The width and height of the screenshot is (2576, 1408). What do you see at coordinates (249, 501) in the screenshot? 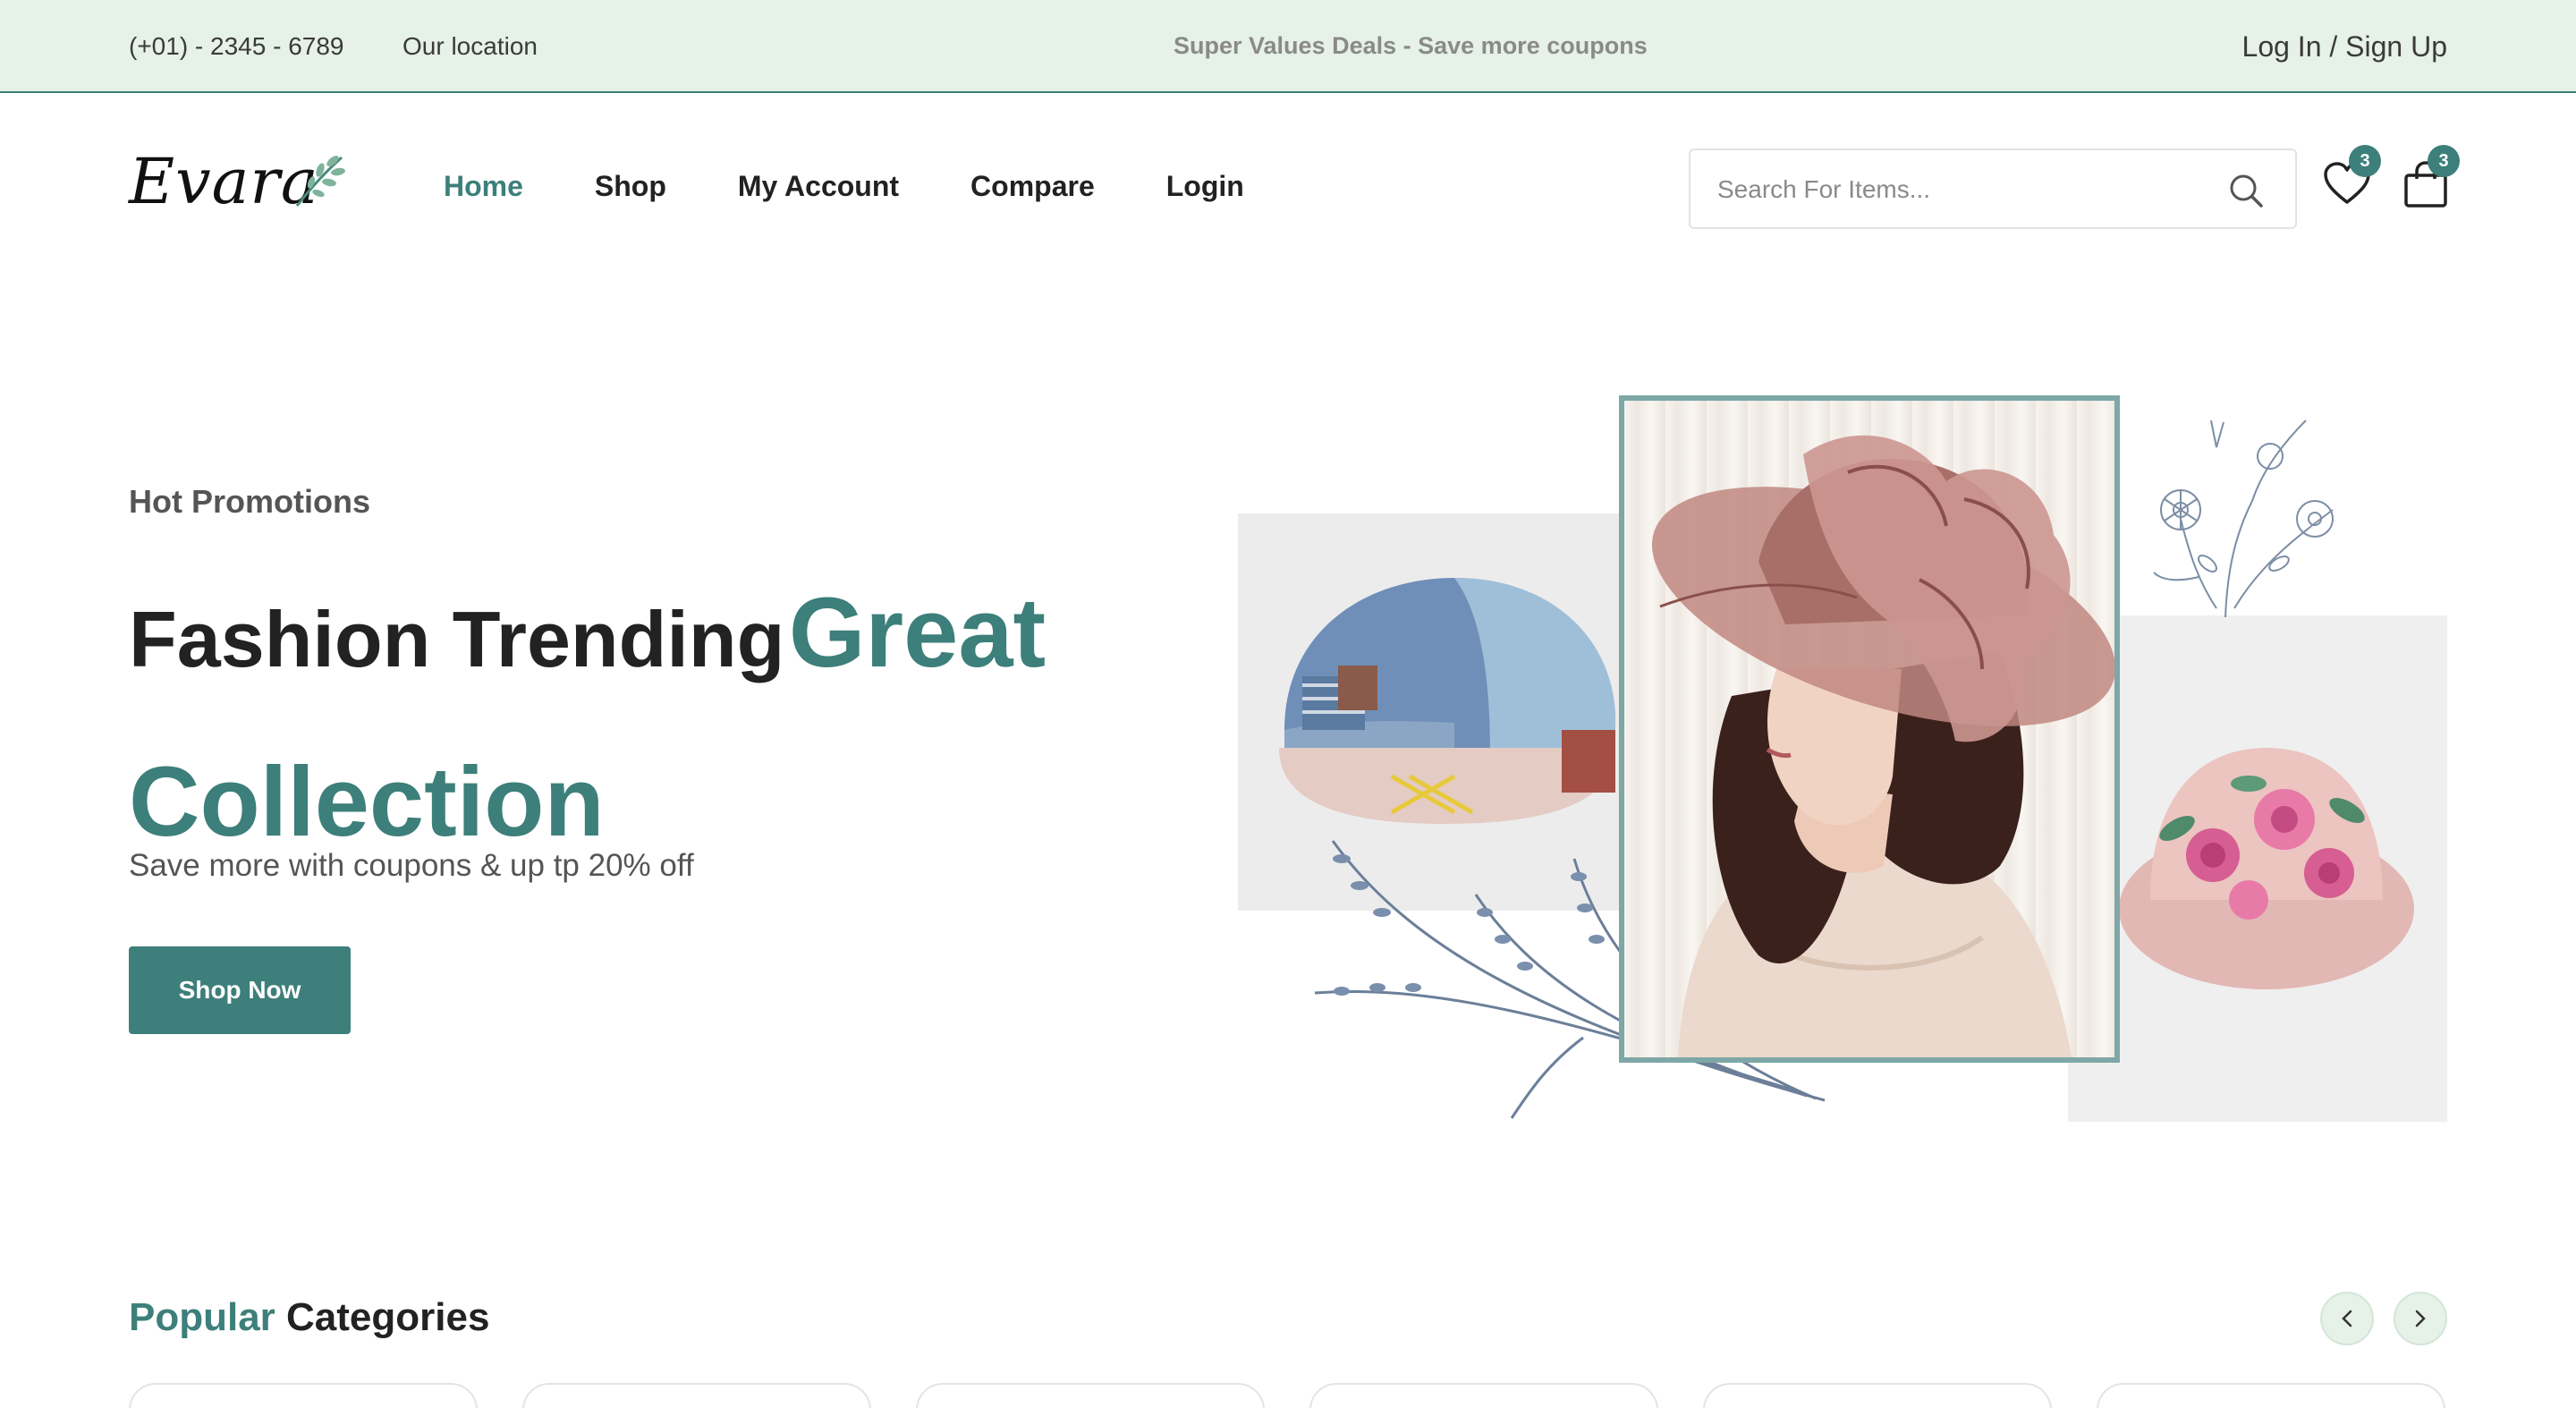
I see `hero-eyebrow: Hot Promotions` at bounding box center [249, 501].